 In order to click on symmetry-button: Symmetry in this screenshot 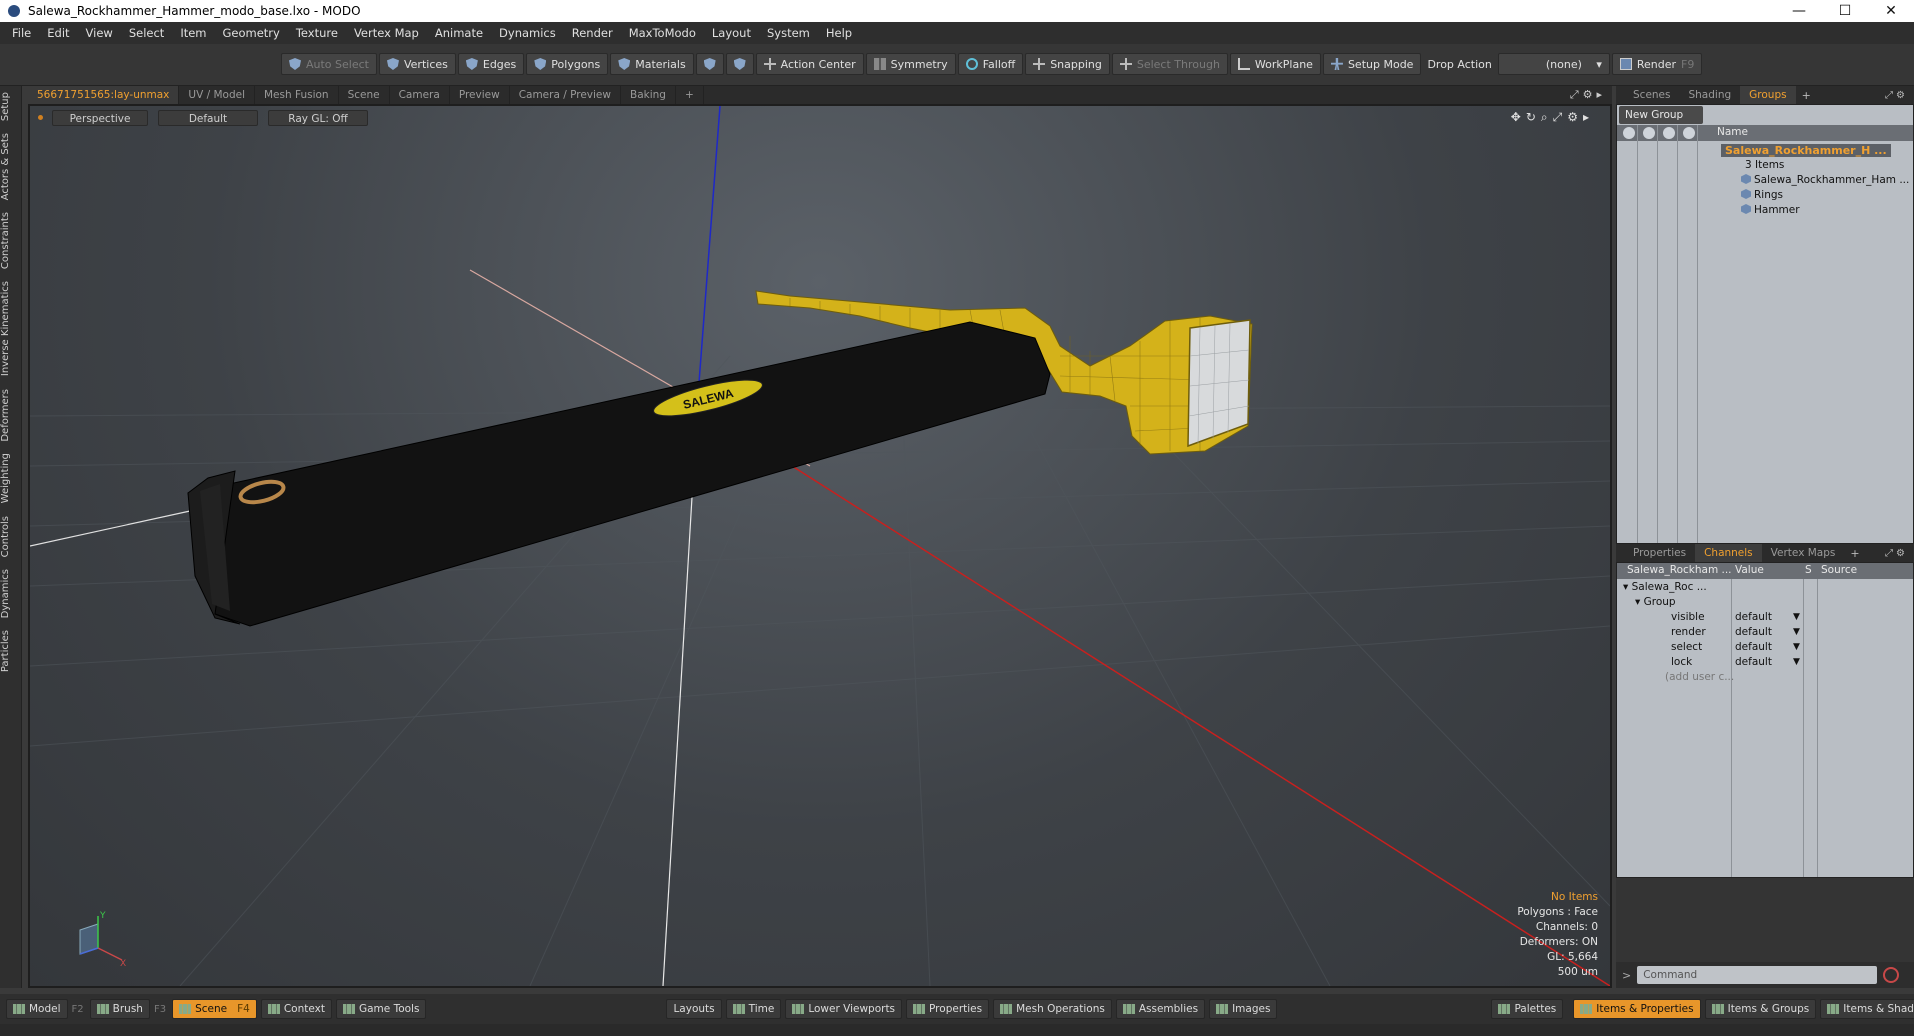, I will do `click(910, 64)`.